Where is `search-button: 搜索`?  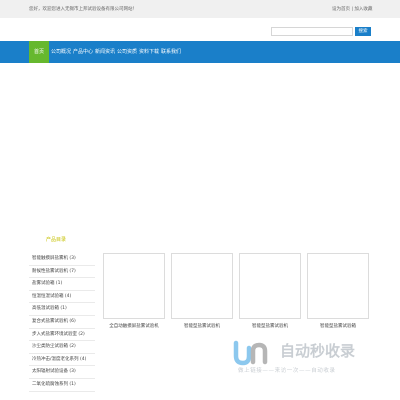
search-button: 搜索 is located at coordinates (363, 31).